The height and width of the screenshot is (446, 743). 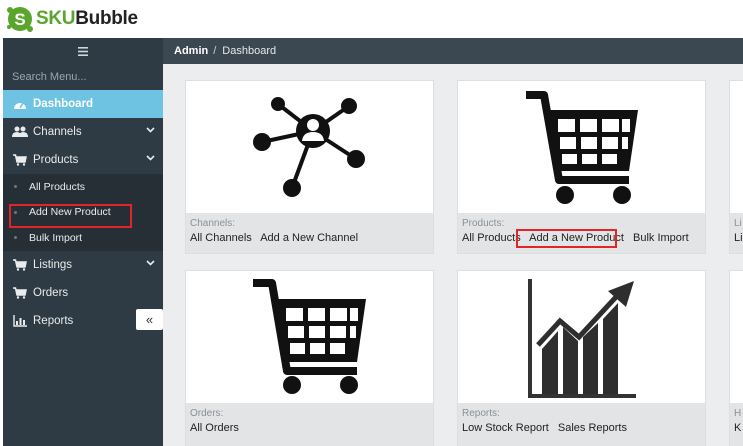 What do you see at coordinates (149, 319) in the screenshot?
I see `collapse-sidebar-button: «` at bounding box center [149, 319].